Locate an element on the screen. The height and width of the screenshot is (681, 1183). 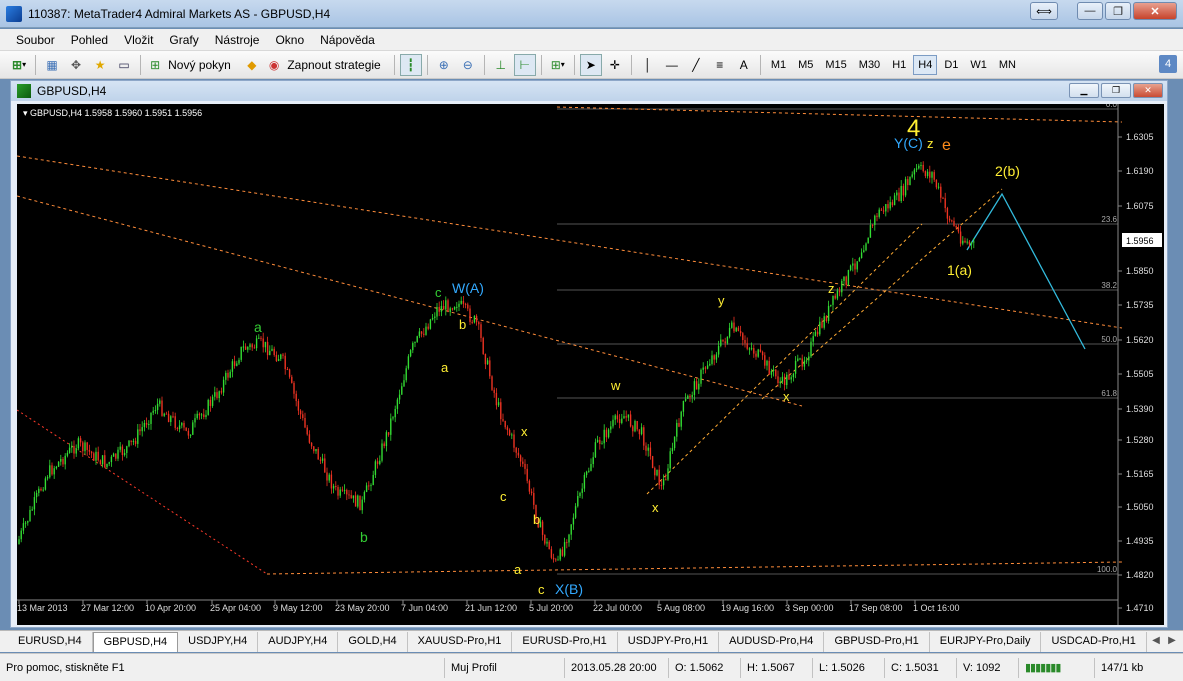
close-button: ✕ is located at coordinates (1155, 11).